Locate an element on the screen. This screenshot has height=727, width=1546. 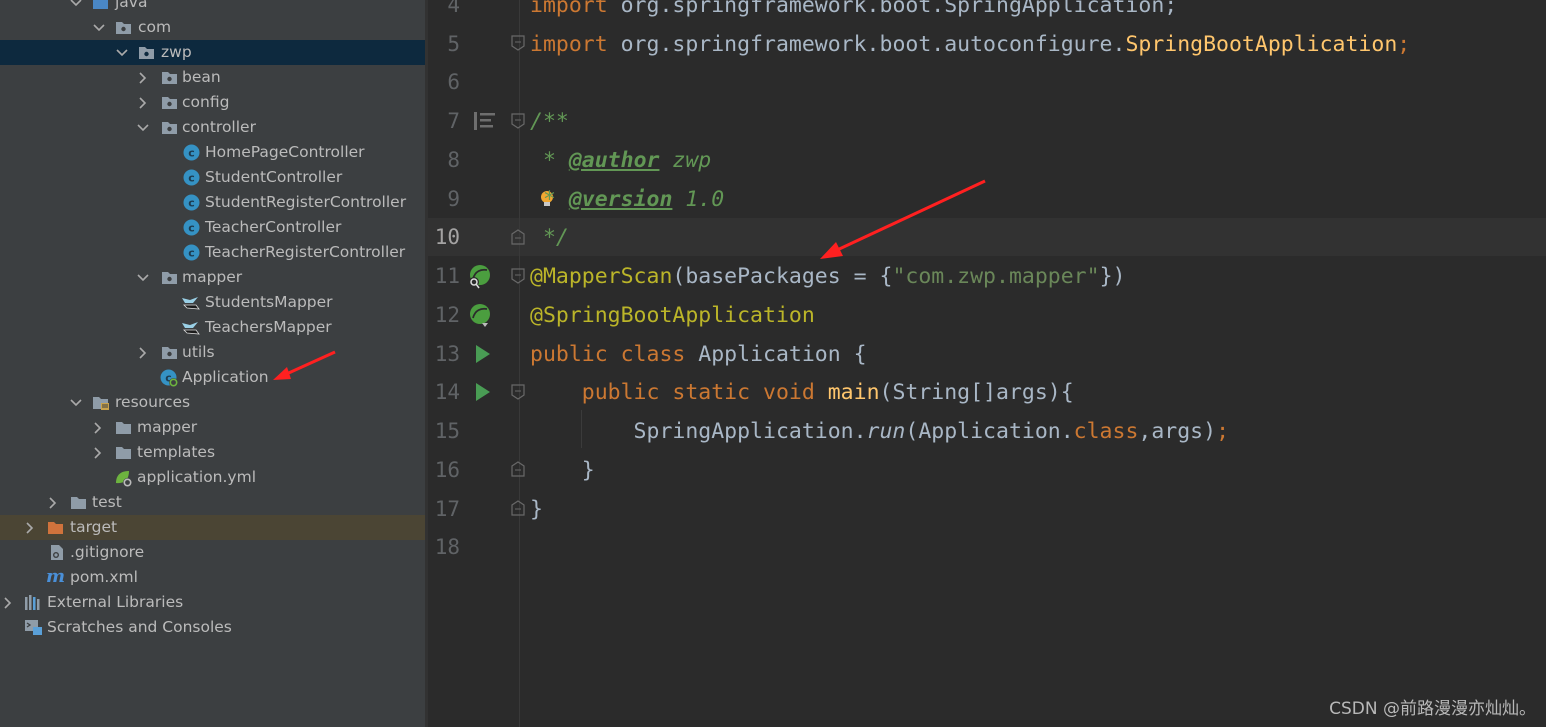
spring-bean-icon is located at coordinates (480, 316).